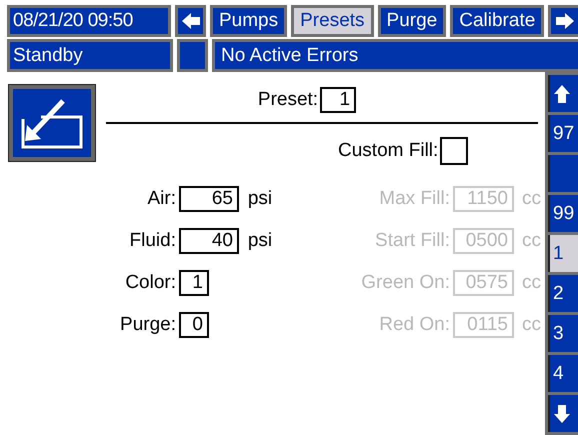 The width and height of the screenshot is (578, 435). Describe the element at coordinates (388, 151) in the screenshot. I see `custom-fill-label: Custom Fill:` at that location.